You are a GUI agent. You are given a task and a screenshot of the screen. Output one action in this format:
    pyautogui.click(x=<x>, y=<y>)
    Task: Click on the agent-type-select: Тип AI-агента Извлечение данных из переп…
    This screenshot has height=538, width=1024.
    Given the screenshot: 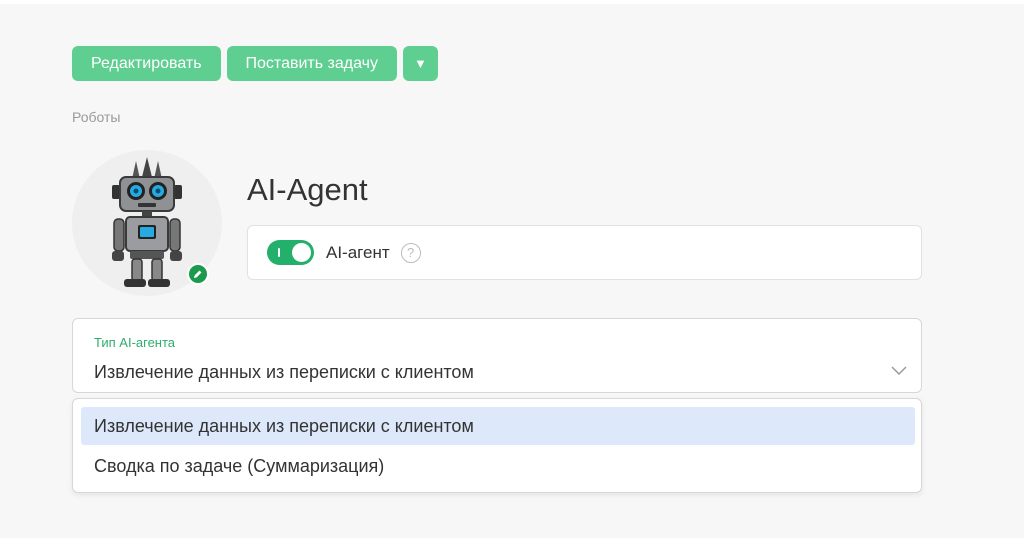 What is the action you would take?
    pyautogui.click(x=497, y=355)
    